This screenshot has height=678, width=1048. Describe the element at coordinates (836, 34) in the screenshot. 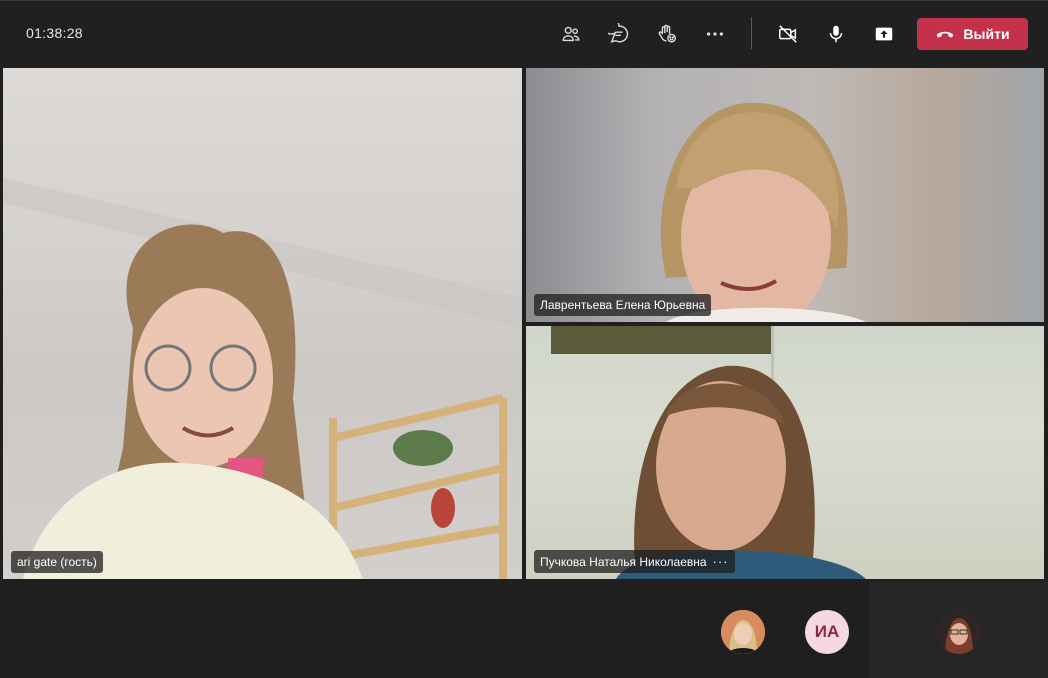

I see `microphone-icon` at that location.